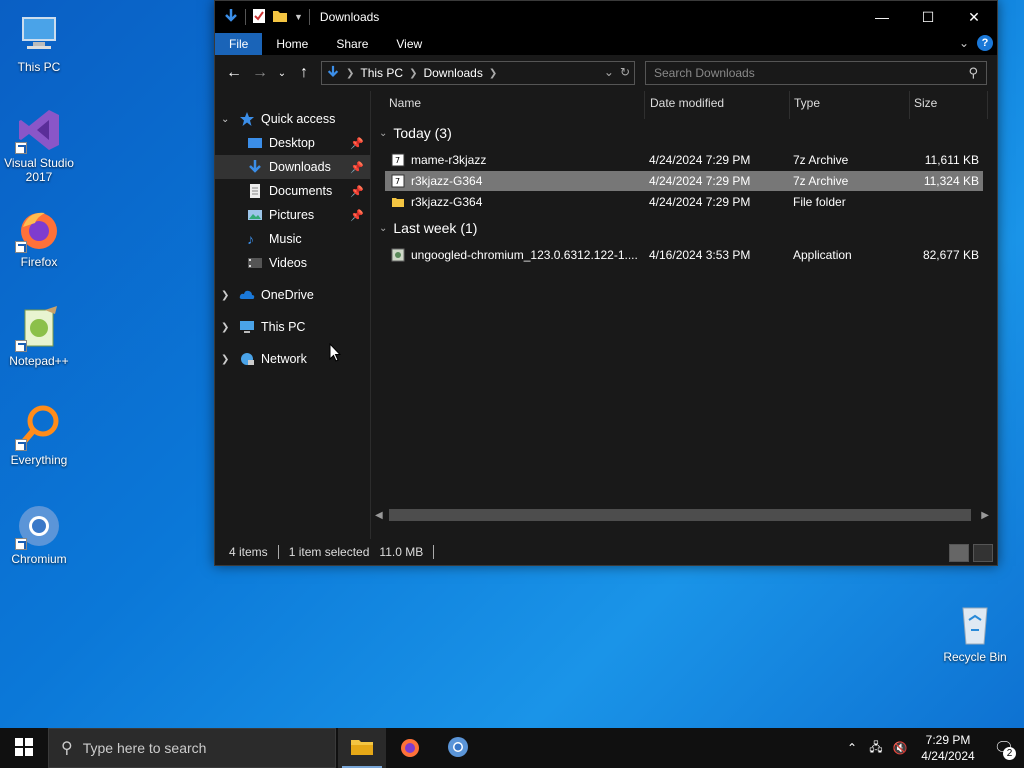 This screenshot has width=1024, height=768. I want to click on chevron-down-icon: ⌄, so click(225, 119).